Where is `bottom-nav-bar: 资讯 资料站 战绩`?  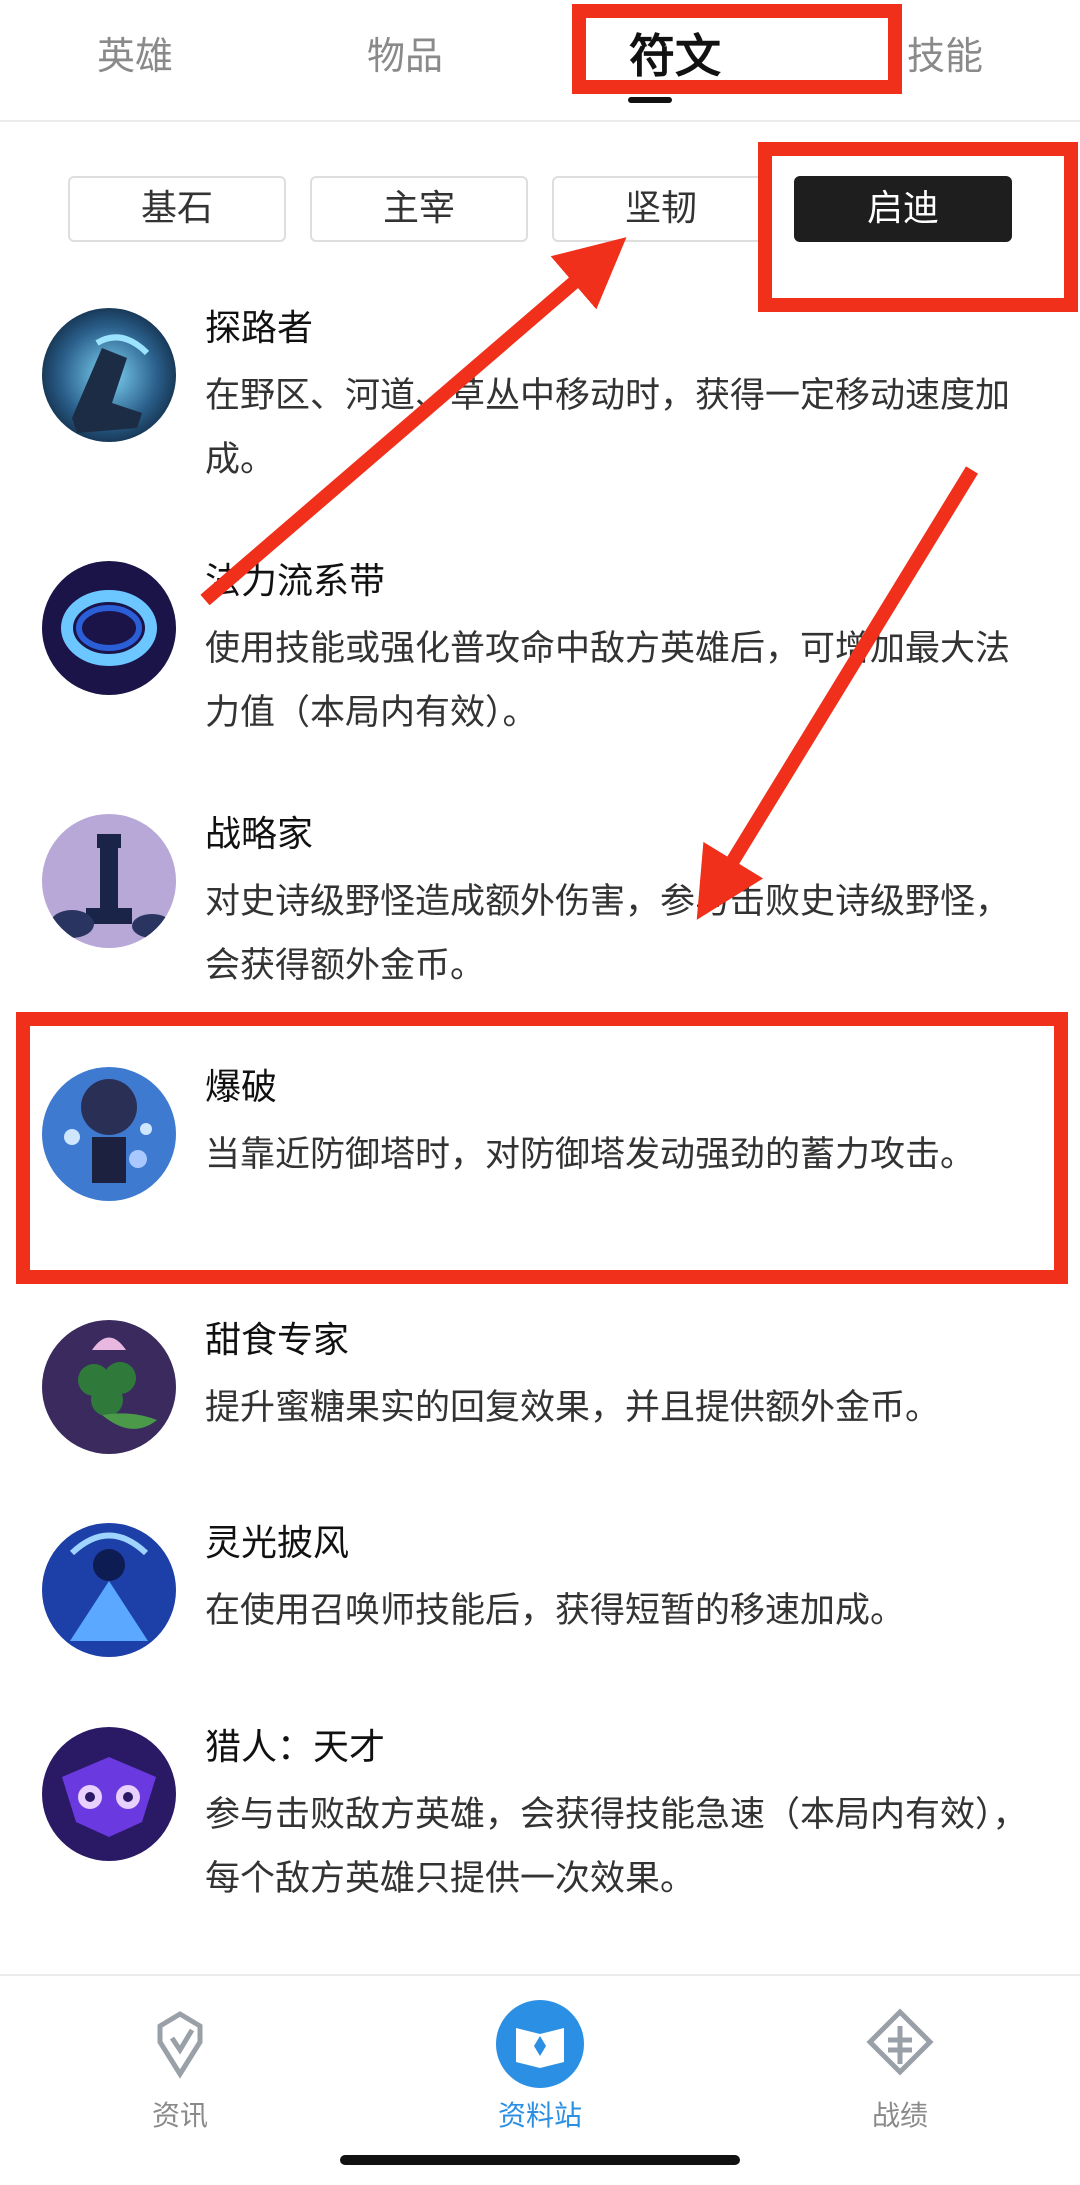 bottom-nav-bar: 资讯 资料站 战绩 is located at coordinates (540, 2079).